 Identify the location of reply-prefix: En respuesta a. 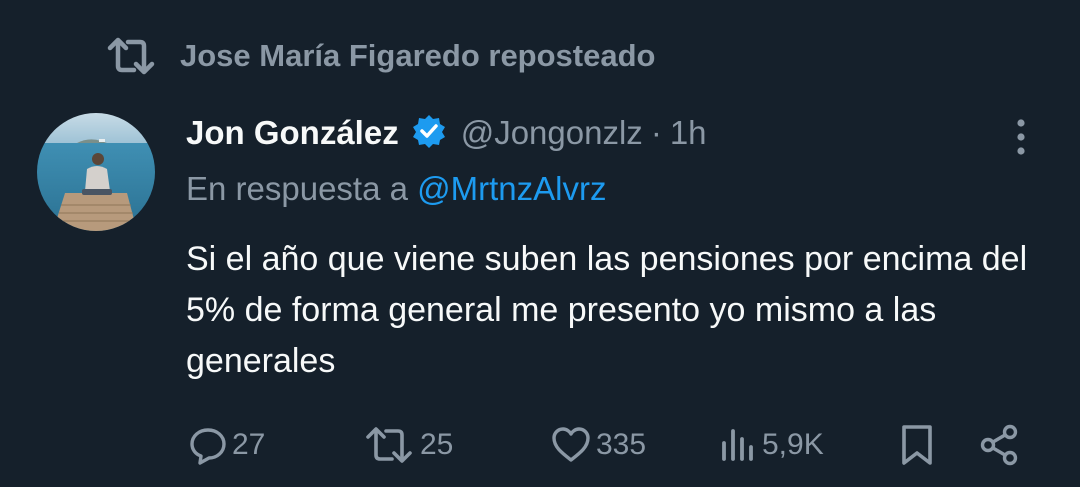
(297, 188).